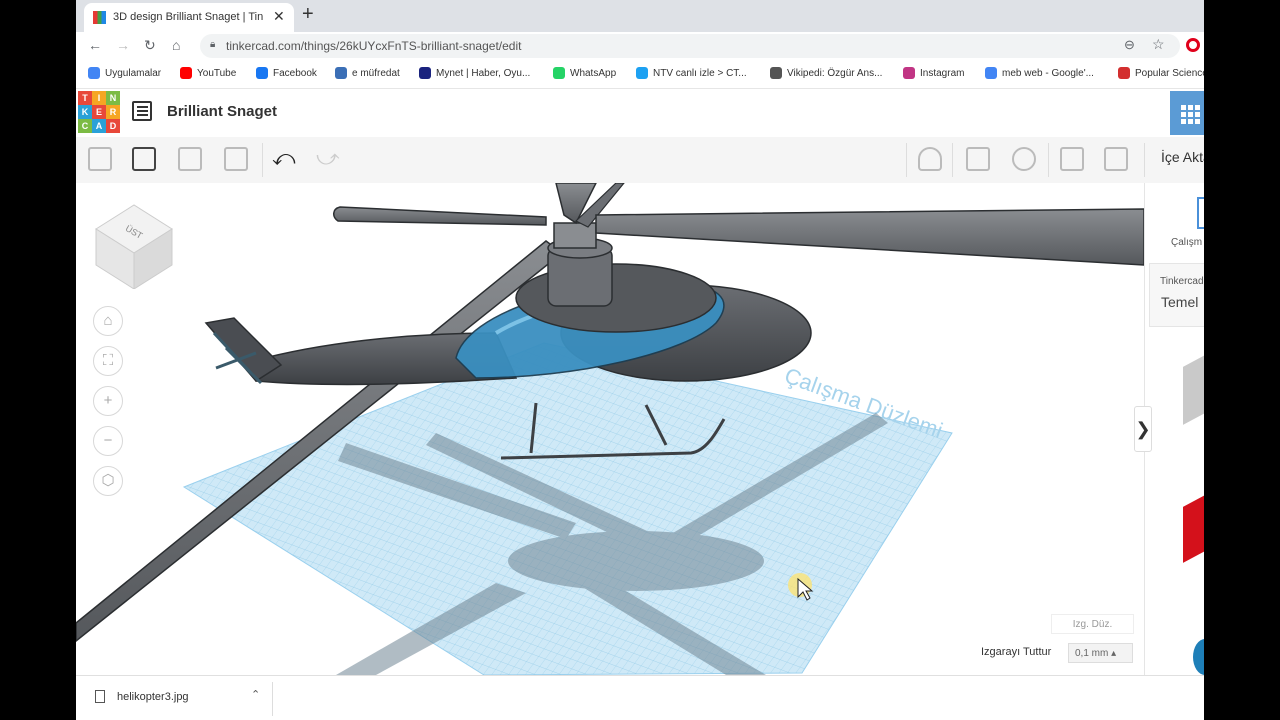 Image resolution: width=1280 pixels, height=720 pixels. I want to click on bookmark-label: YouTube, so click(217, 73).